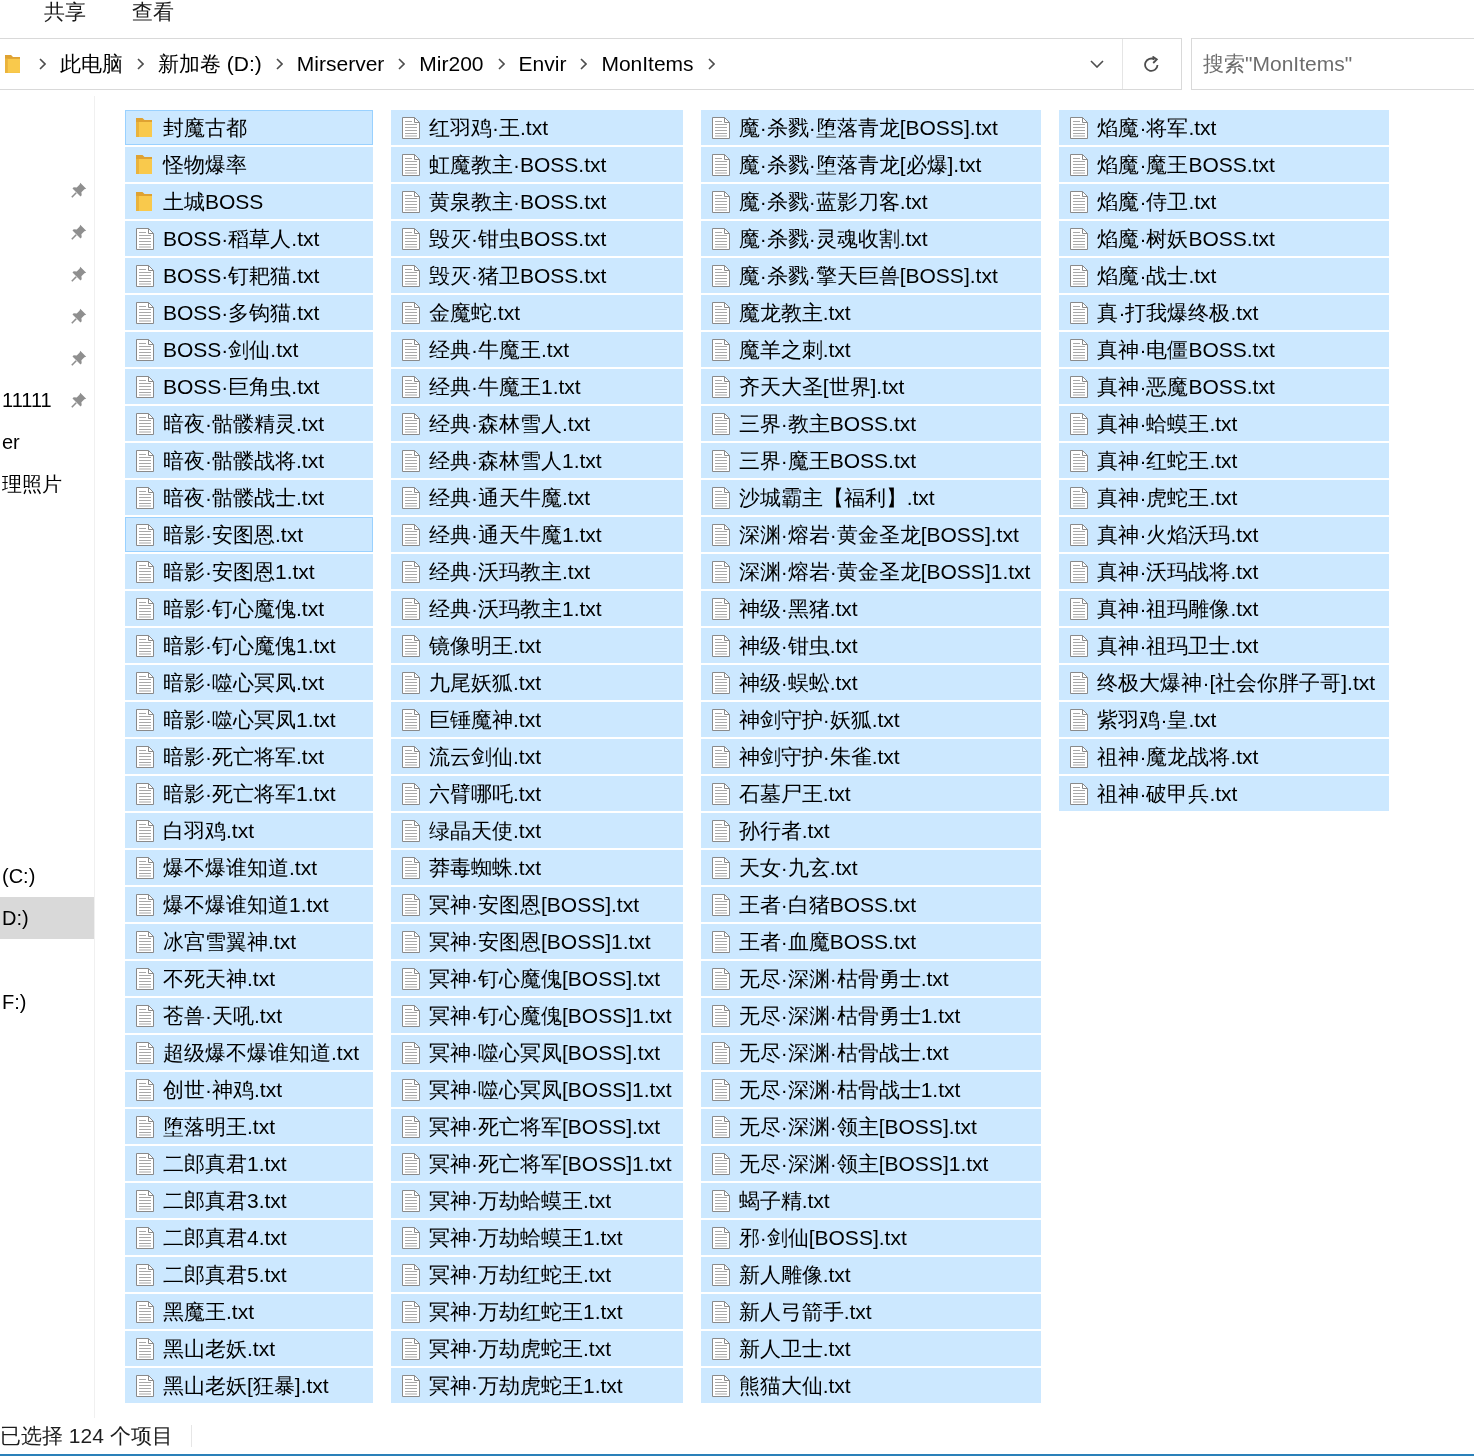 The image size is (1474, 1456). Describe the element at coordinates (537, 941) in the screenshot. I see `file-item: 冥神·安图恩[BOSS]1.txt` at that location.